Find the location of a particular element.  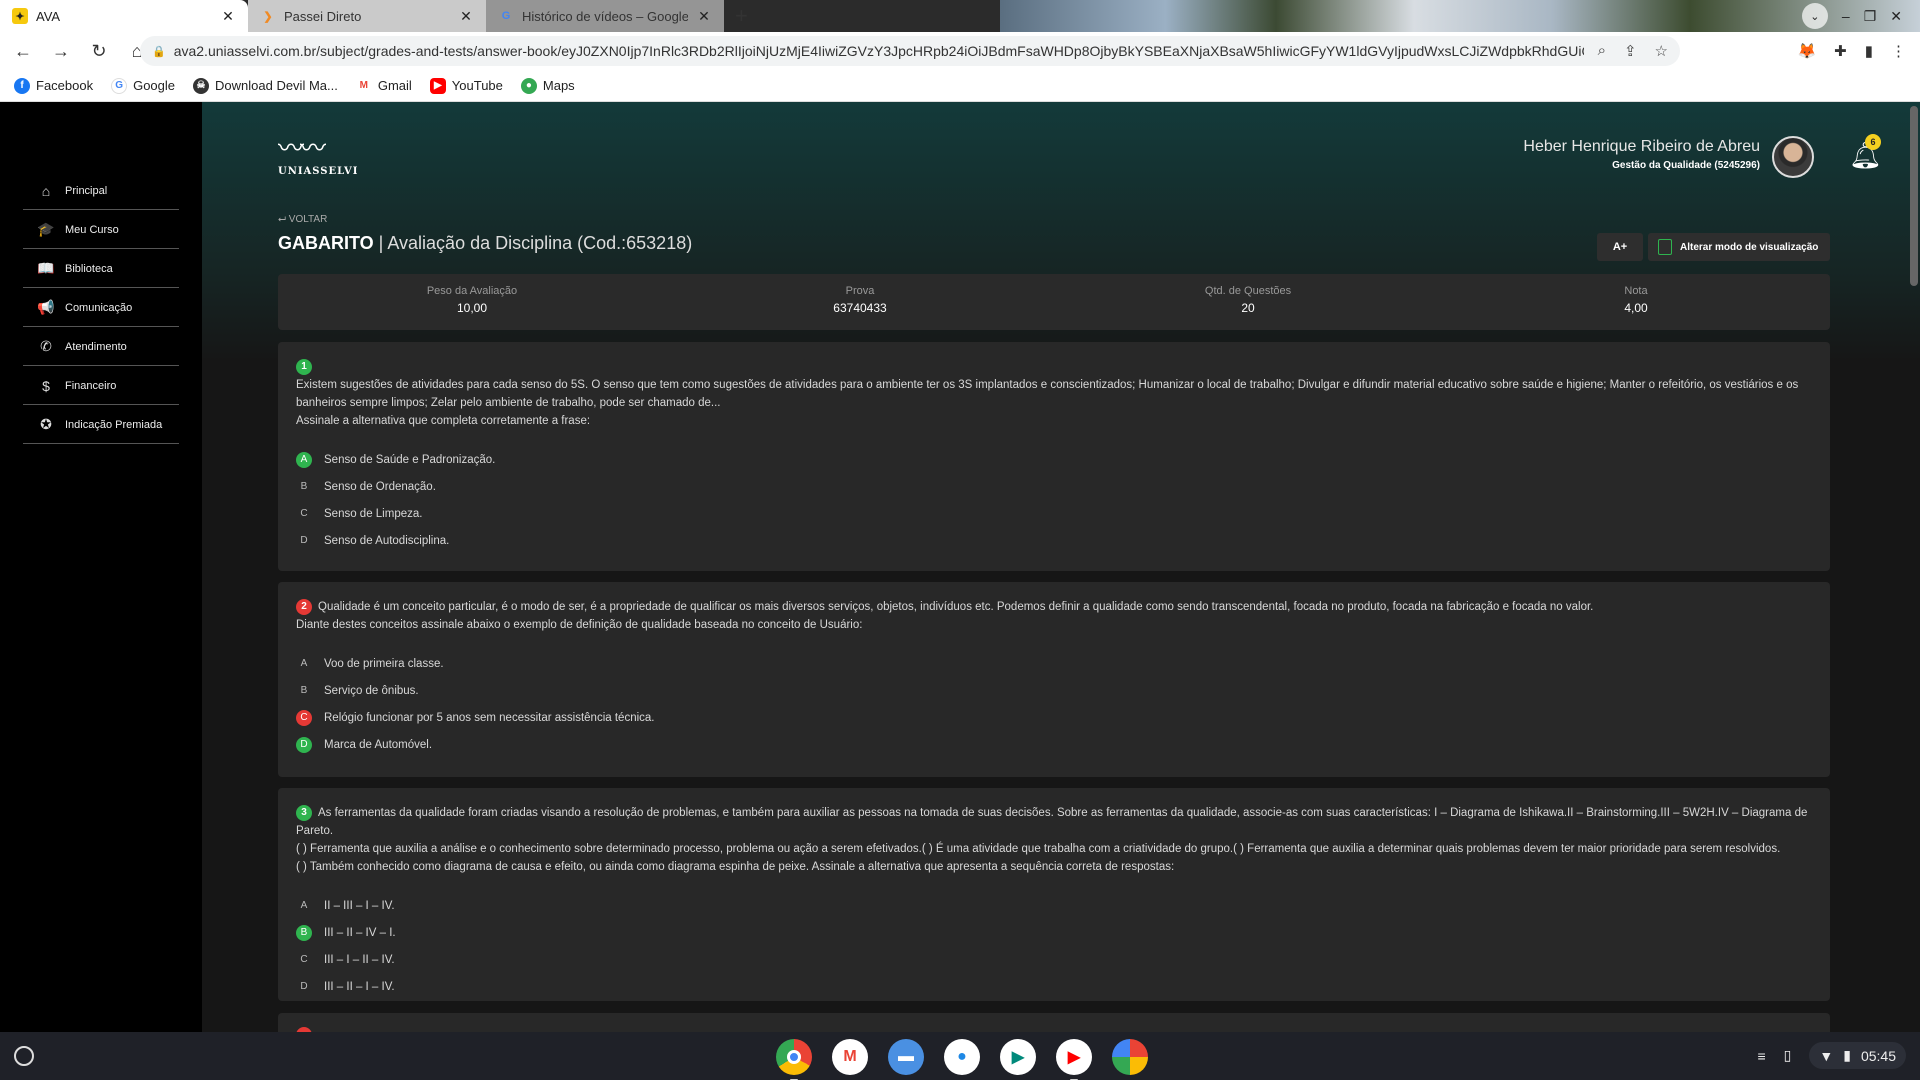

files-icon: ▬ is located at coordinates (906, 1057).